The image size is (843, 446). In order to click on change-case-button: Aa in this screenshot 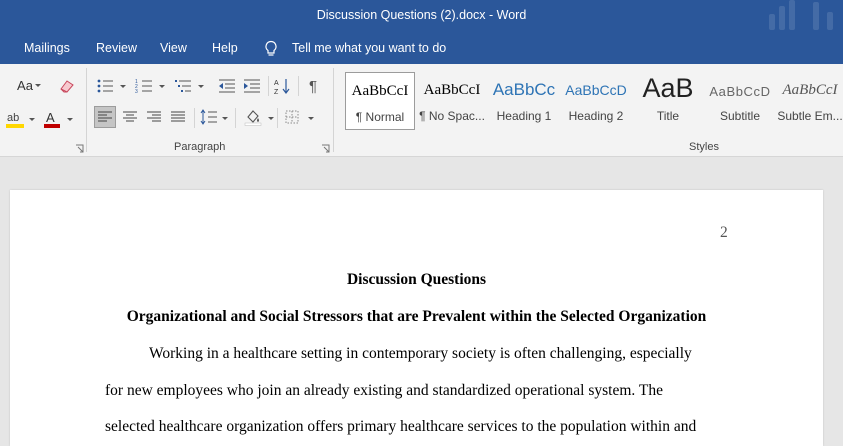, I will do `click(25, 85)`.